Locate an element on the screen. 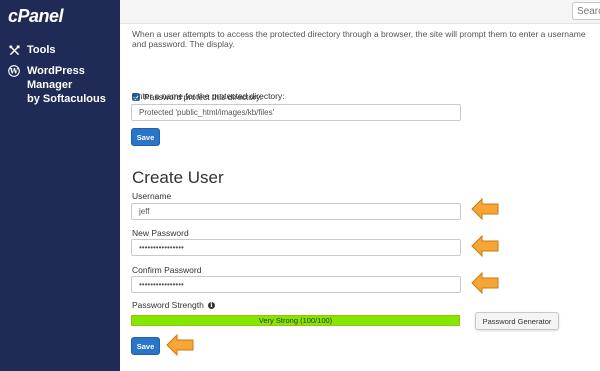 Image resolution: width=600 pixels, height=371 pixels. sidebar-item-label: Tools is located at coordinates (41, 50).